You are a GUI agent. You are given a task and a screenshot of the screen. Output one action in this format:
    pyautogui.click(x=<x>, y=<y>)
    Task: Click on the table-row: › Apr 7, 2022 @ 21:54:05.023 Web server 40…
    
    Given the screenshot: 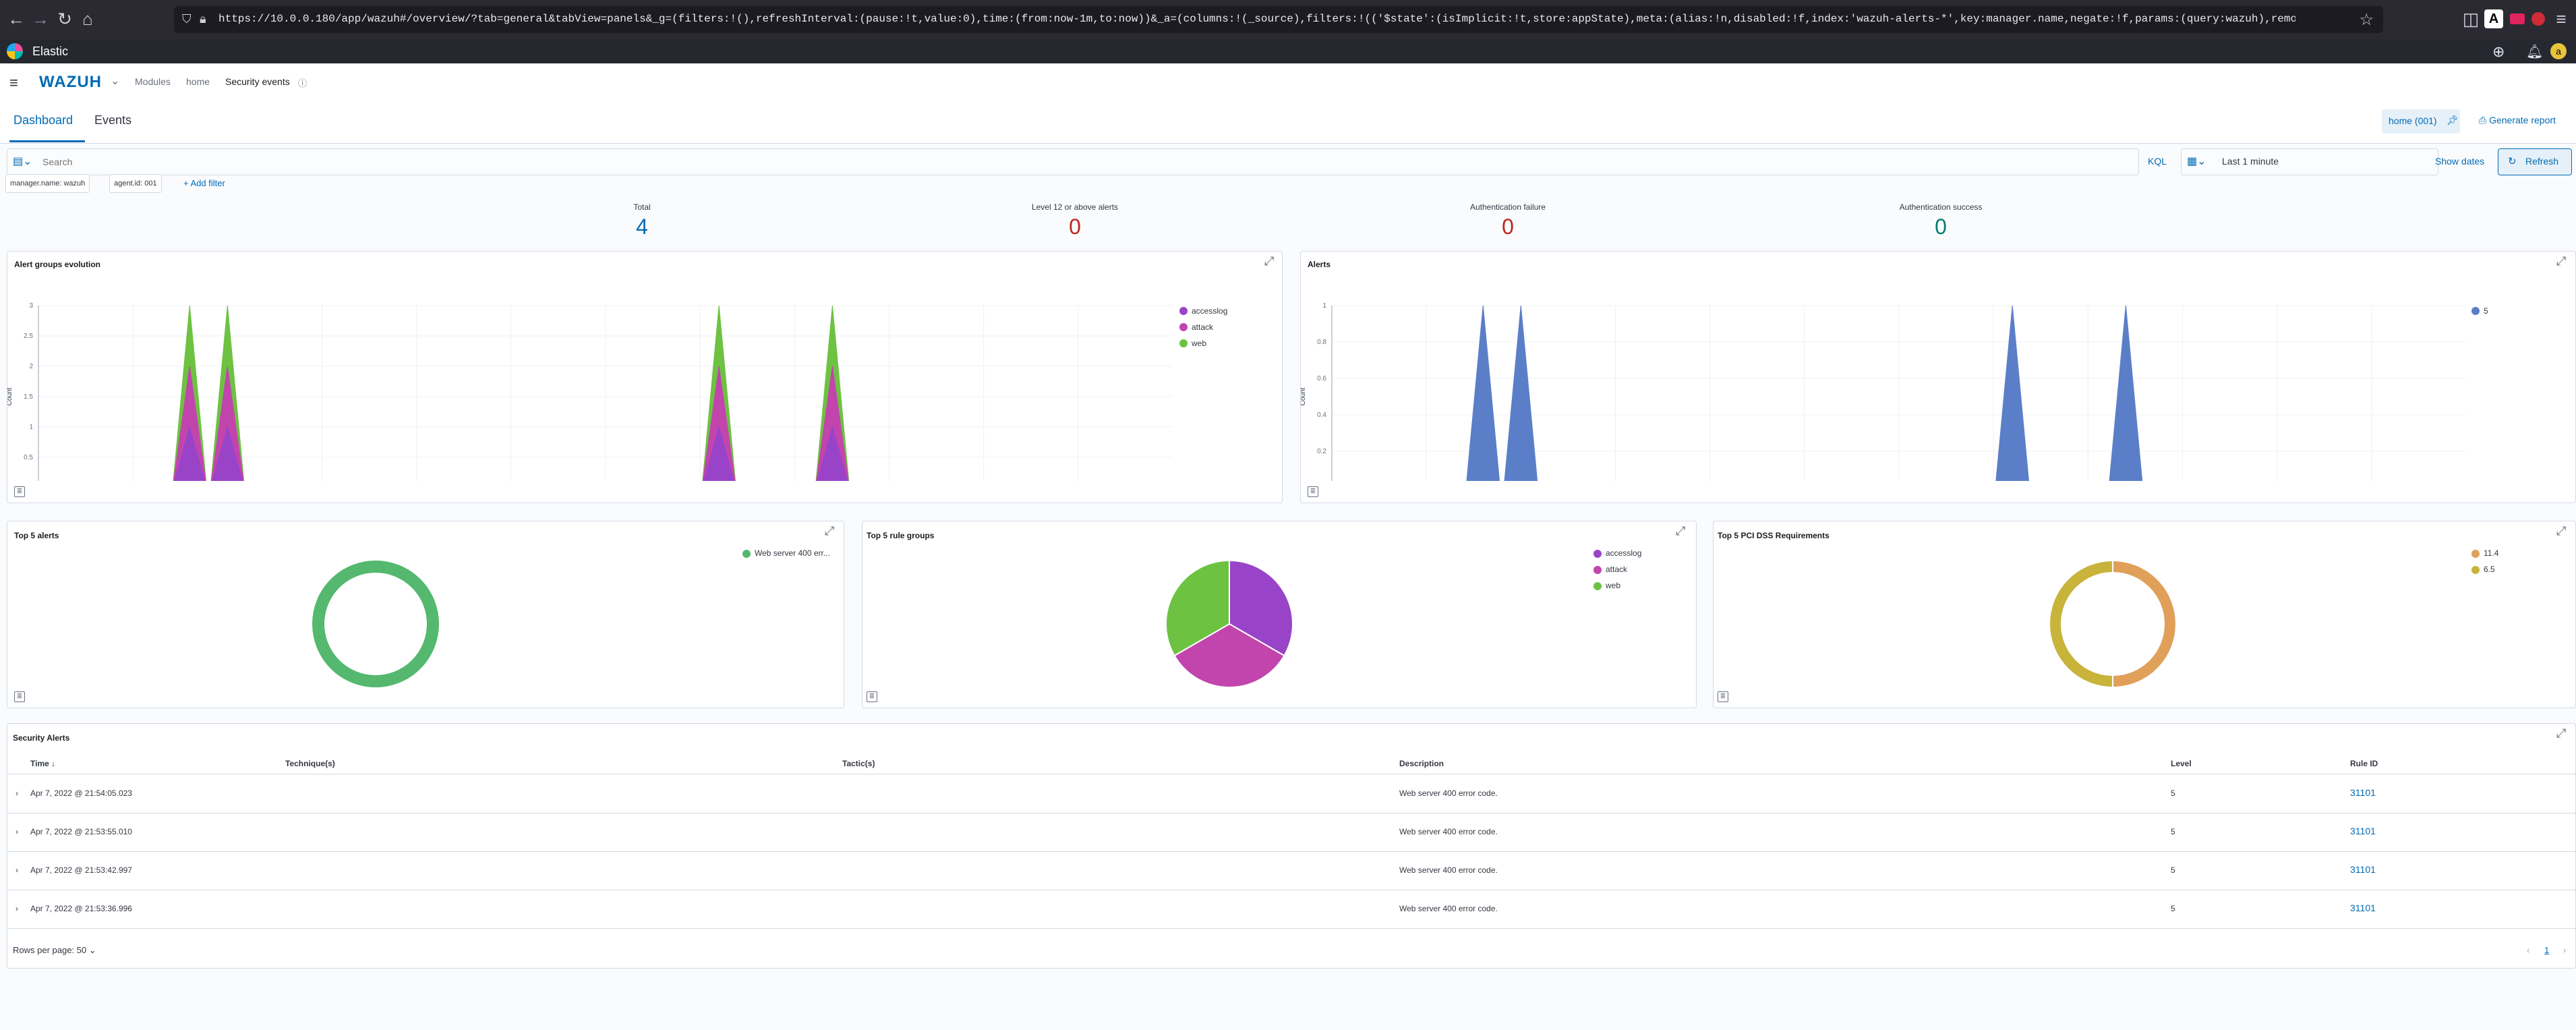 What is the action you would take?
    pyautogui.click(x=1291, y=794)
    